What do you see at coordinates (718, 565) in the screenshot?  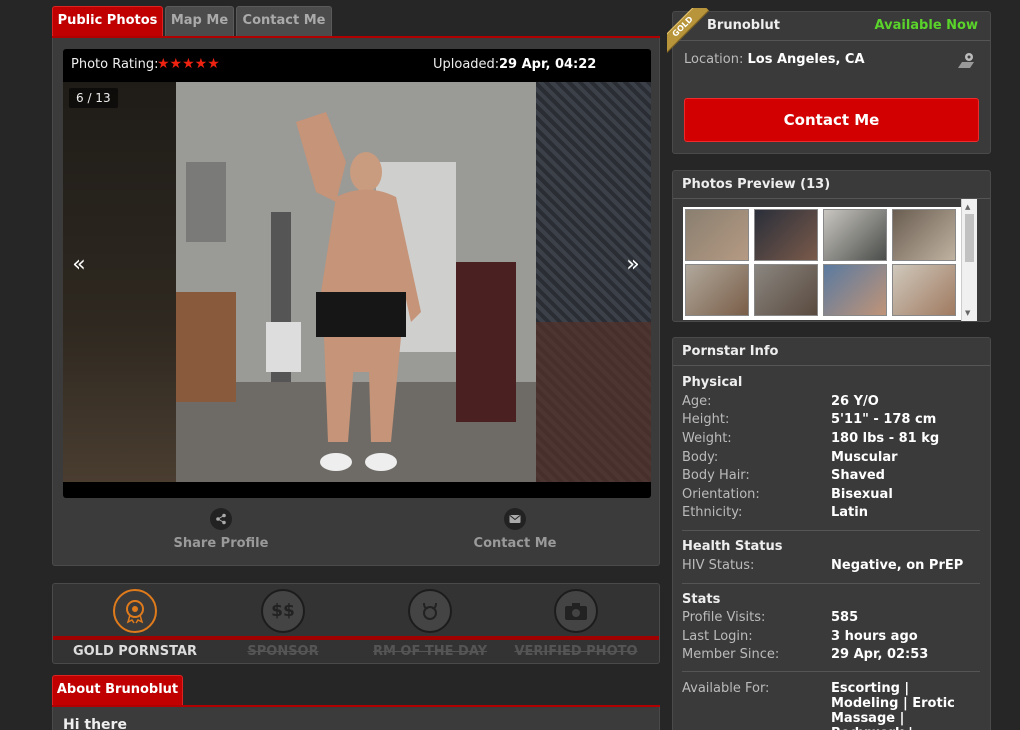 I see `info-key: HIV Status:` at bounding box center [718, 565].